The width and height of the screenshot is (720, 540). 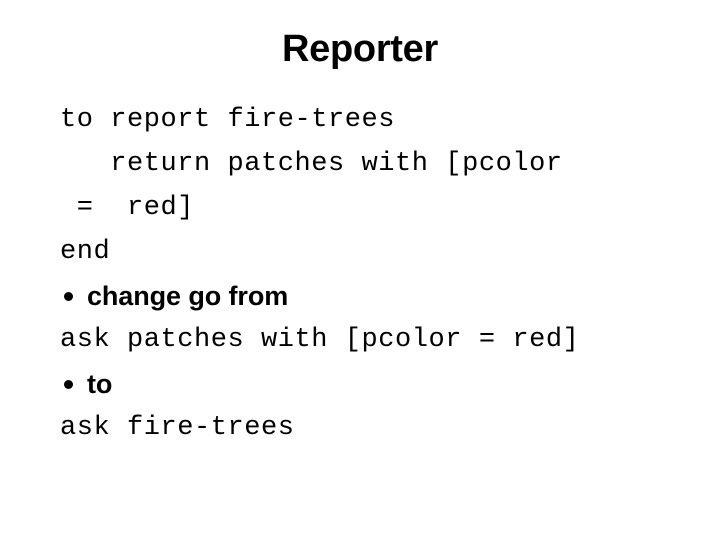 What do you see at coordinates (188, 296) in the screenshot?
I see `bullet-item-label: change go from` at bounding box center [188, 296].